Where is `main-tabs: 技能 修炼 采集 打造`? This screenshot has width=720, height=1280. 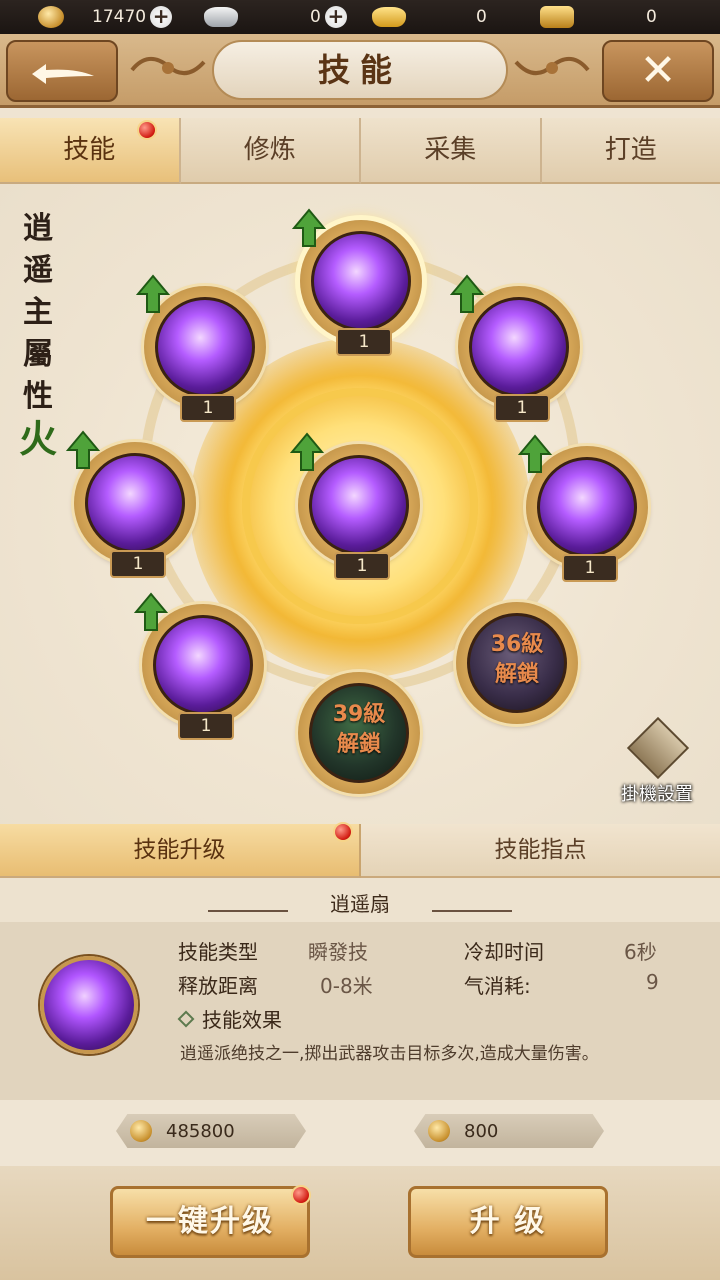
main-tabs: 技能 修炼 采集 打造 is located at coordinates (360, 151).